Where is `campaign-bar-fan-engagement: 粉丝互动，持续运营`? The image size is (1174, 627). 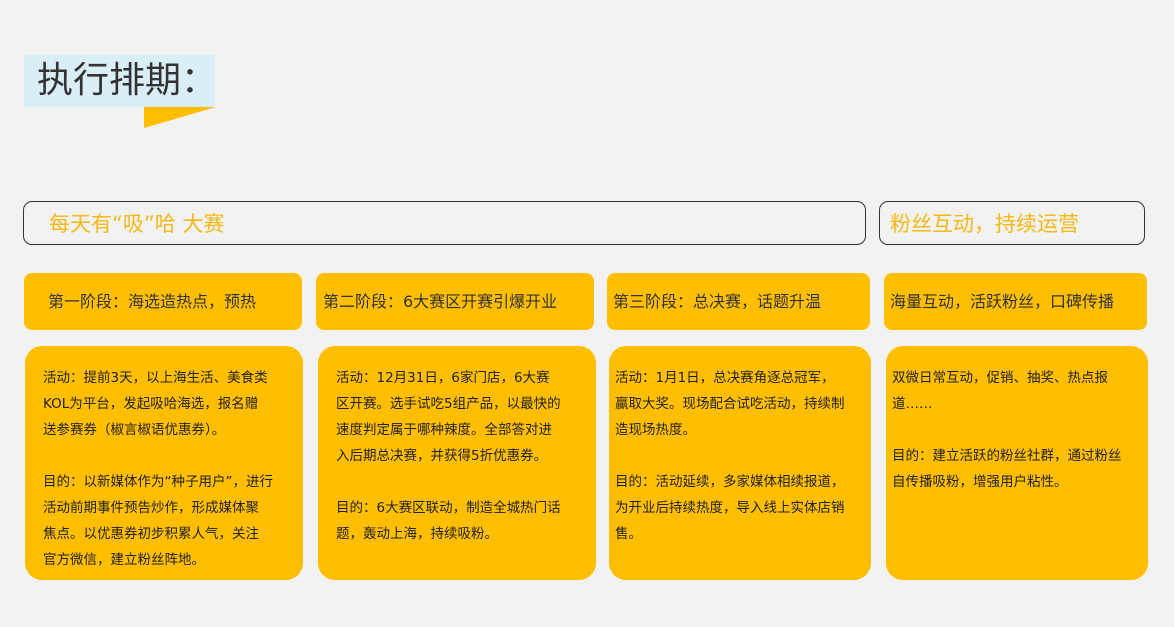 campaign-bar-fan-engagement: 粉丝互动，持续运营 is located at coordinates (1012, 223).